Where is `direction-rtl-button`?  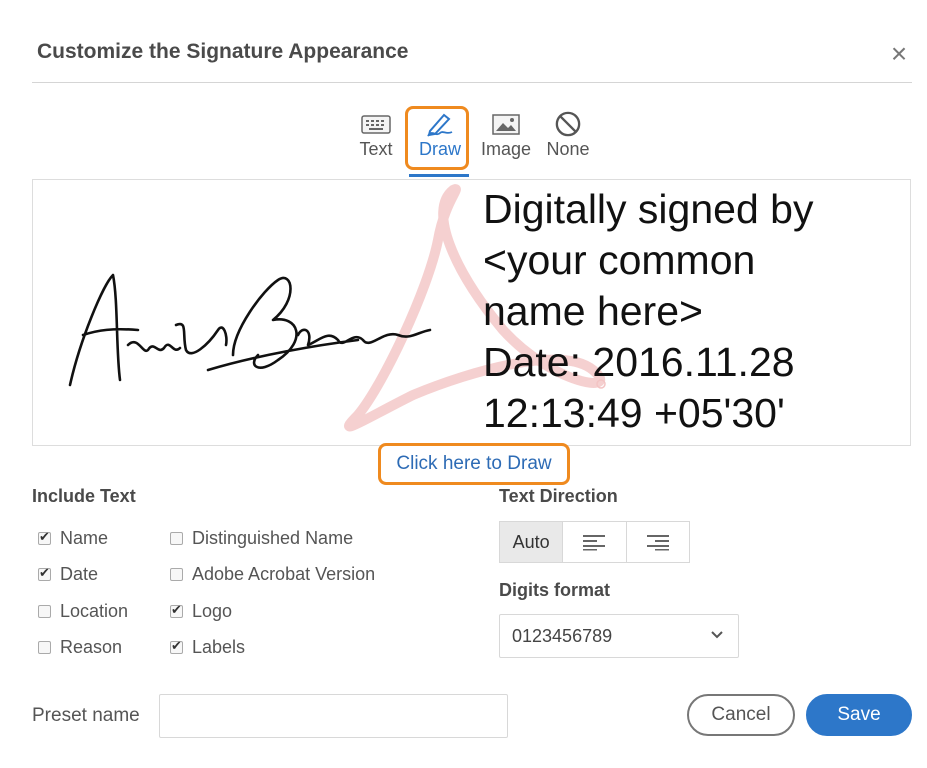
direction-rtl-button is located at coordinates (658, 542).